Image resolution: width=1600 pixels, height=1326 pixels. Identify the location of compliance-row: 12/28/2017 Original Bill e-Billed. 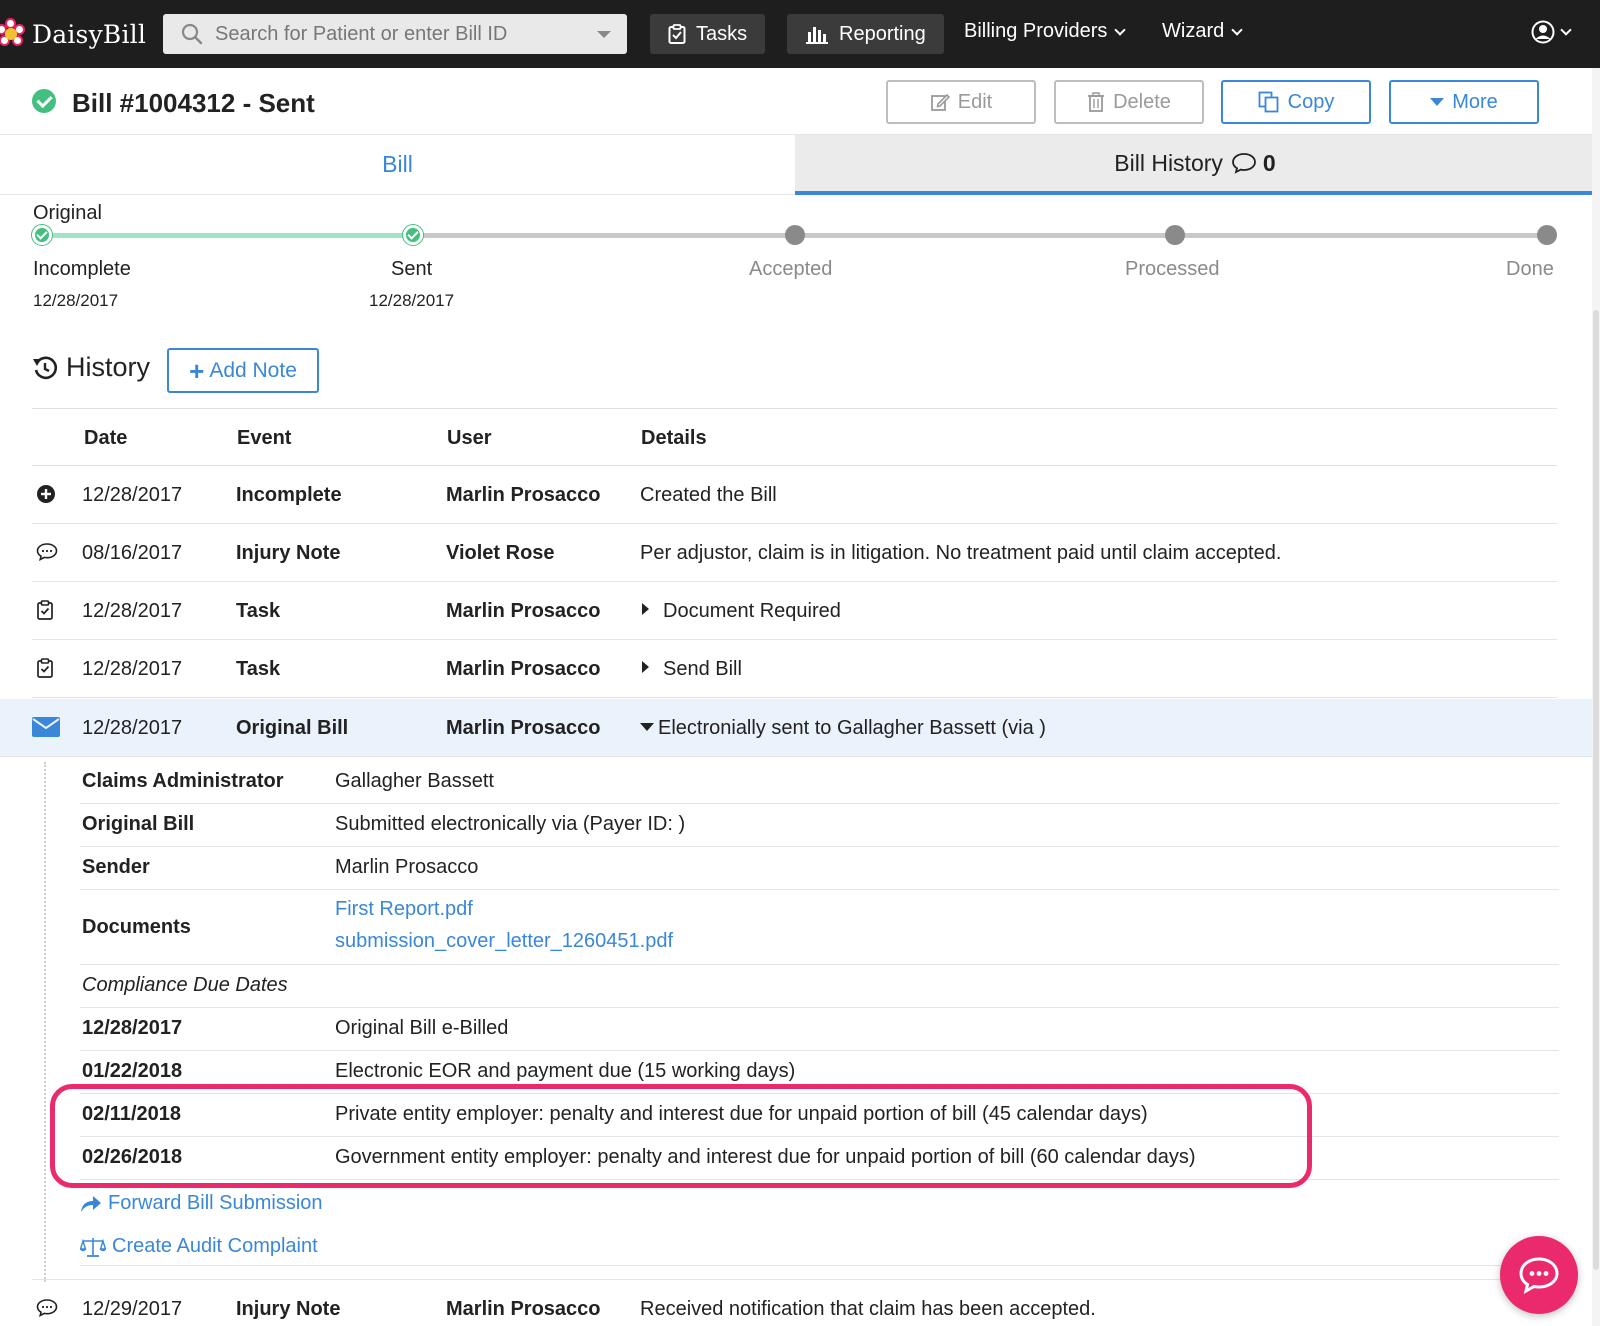
(819, 1029).